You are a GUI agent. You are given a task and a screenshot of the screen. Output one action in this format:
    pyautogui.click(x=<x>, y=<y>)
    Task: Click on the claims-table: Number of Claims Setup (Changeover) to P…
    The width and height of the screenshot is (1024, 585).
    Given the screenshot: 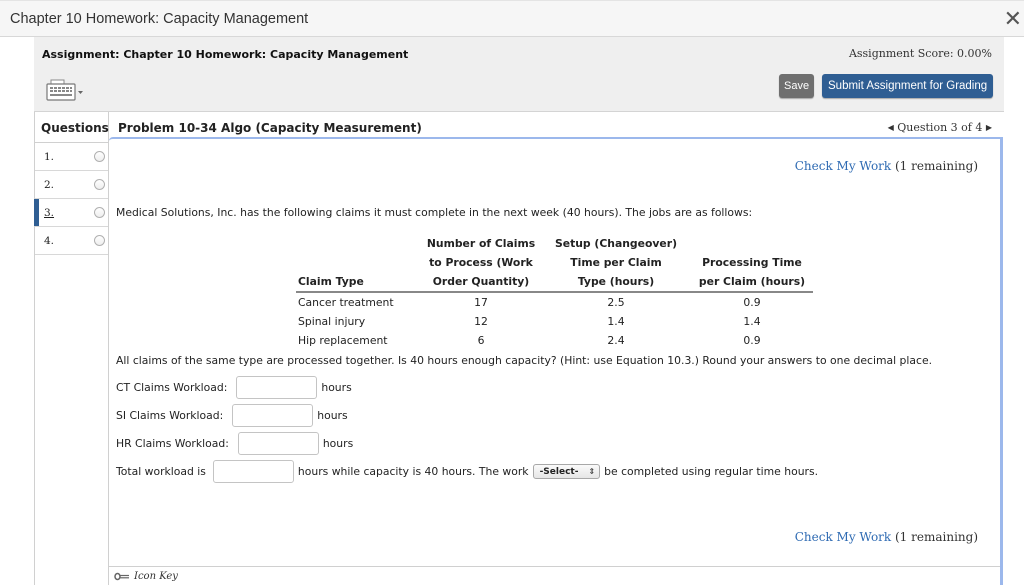 What is the action you would take?
    pyautogui.click(x=554, y=292)
    